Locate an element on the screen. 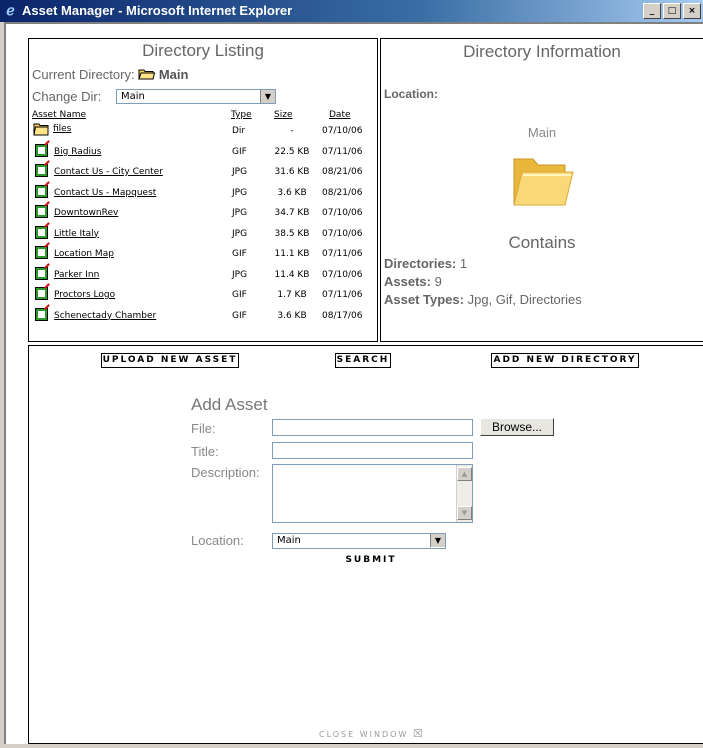 The image size is (703, 748). table-row: files Dir - 07/10/06 is located at coordinates (203, 132).